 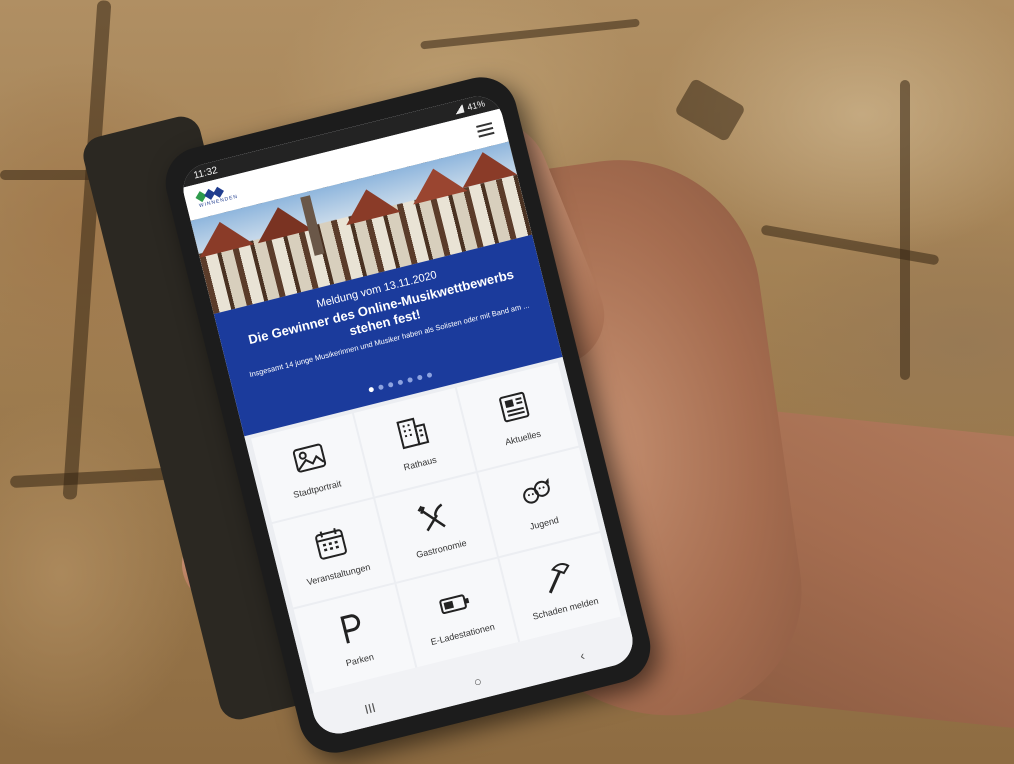 What do you see at coordinates (412, 432) in the screenshot?
I see `building-icon` at bounding box center [412, 432].